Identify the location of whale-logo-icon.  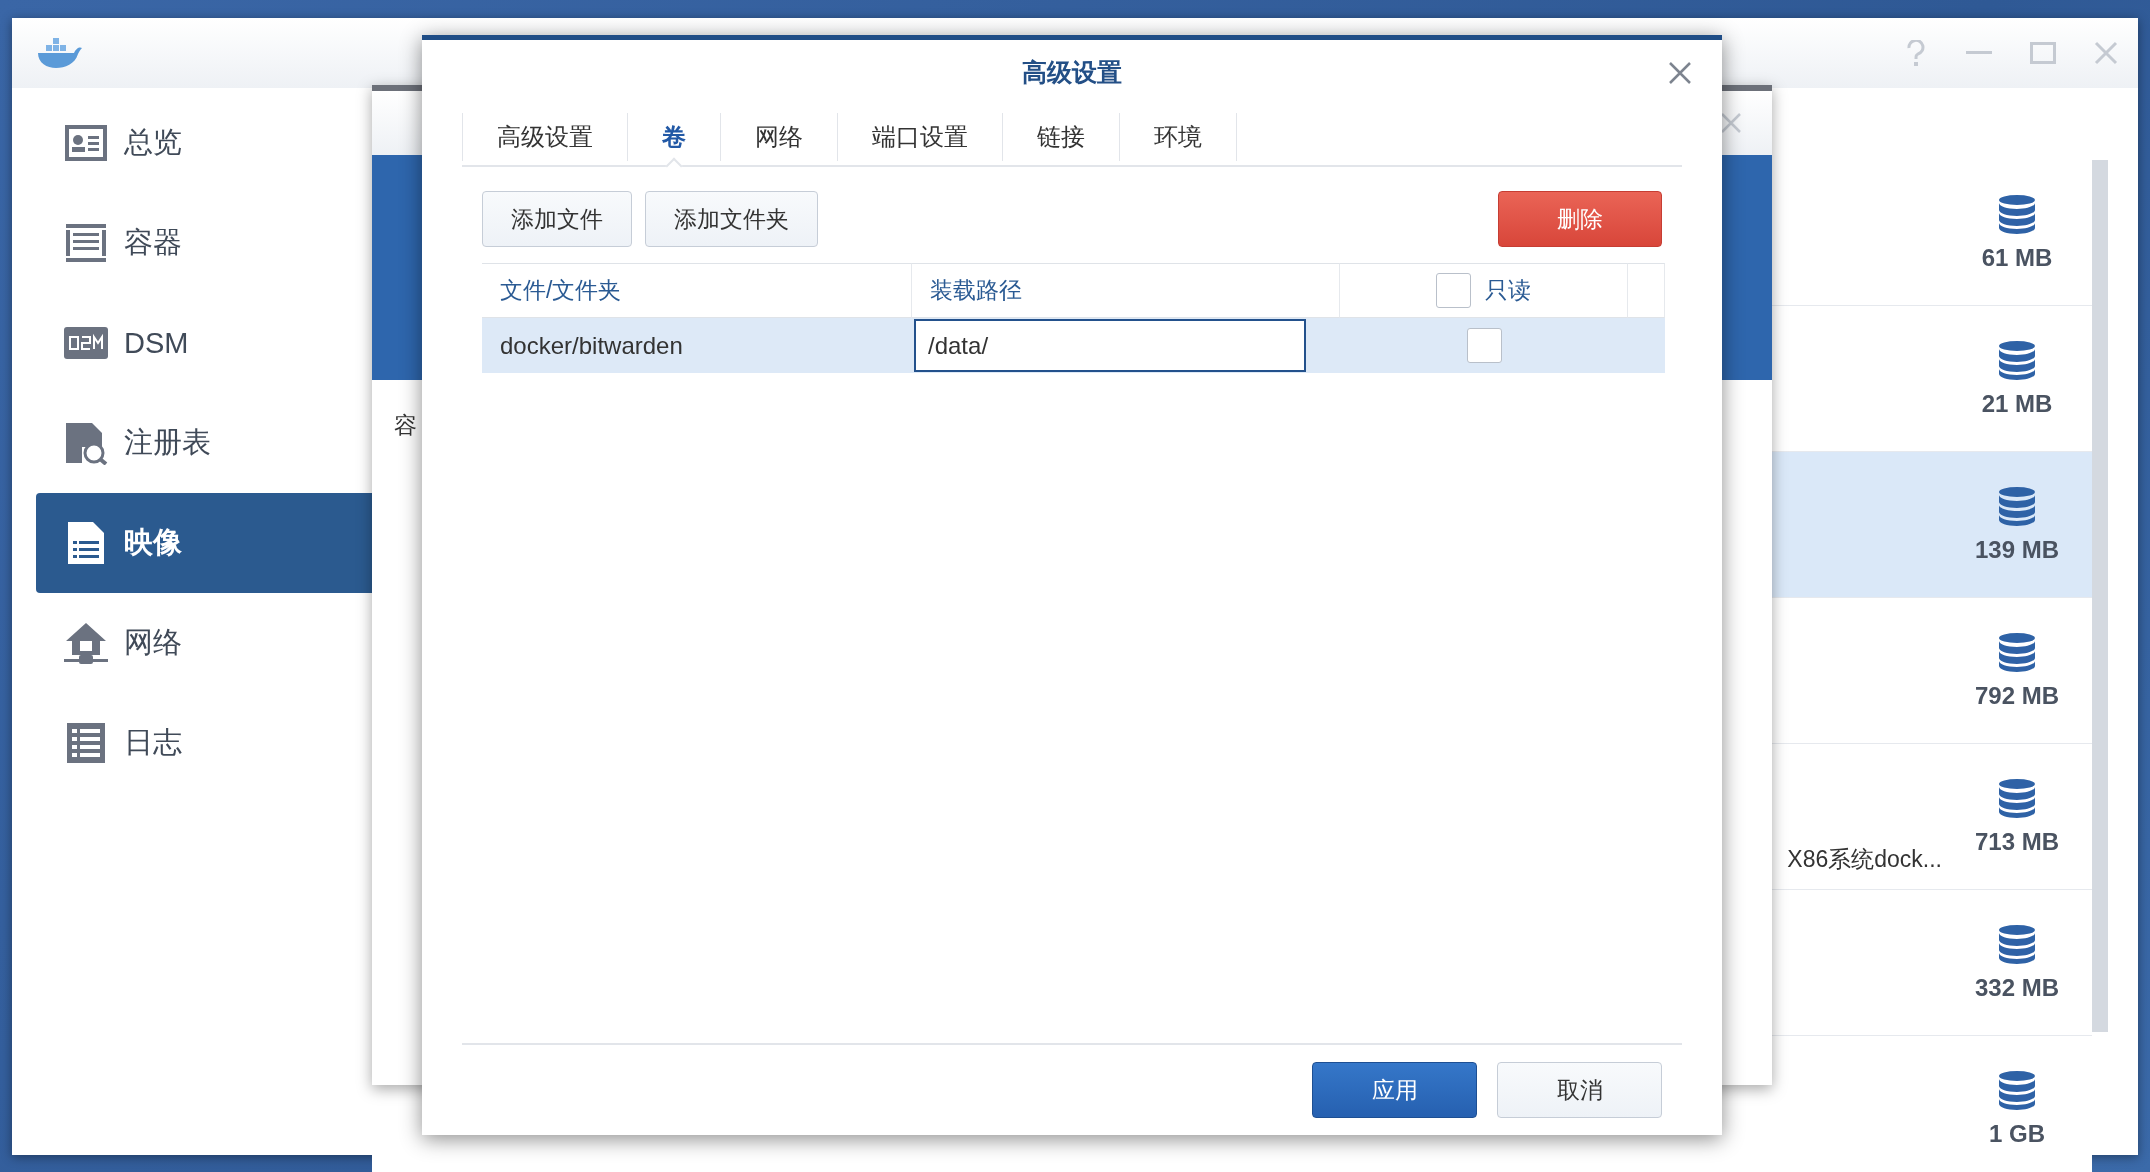
(59, 53).